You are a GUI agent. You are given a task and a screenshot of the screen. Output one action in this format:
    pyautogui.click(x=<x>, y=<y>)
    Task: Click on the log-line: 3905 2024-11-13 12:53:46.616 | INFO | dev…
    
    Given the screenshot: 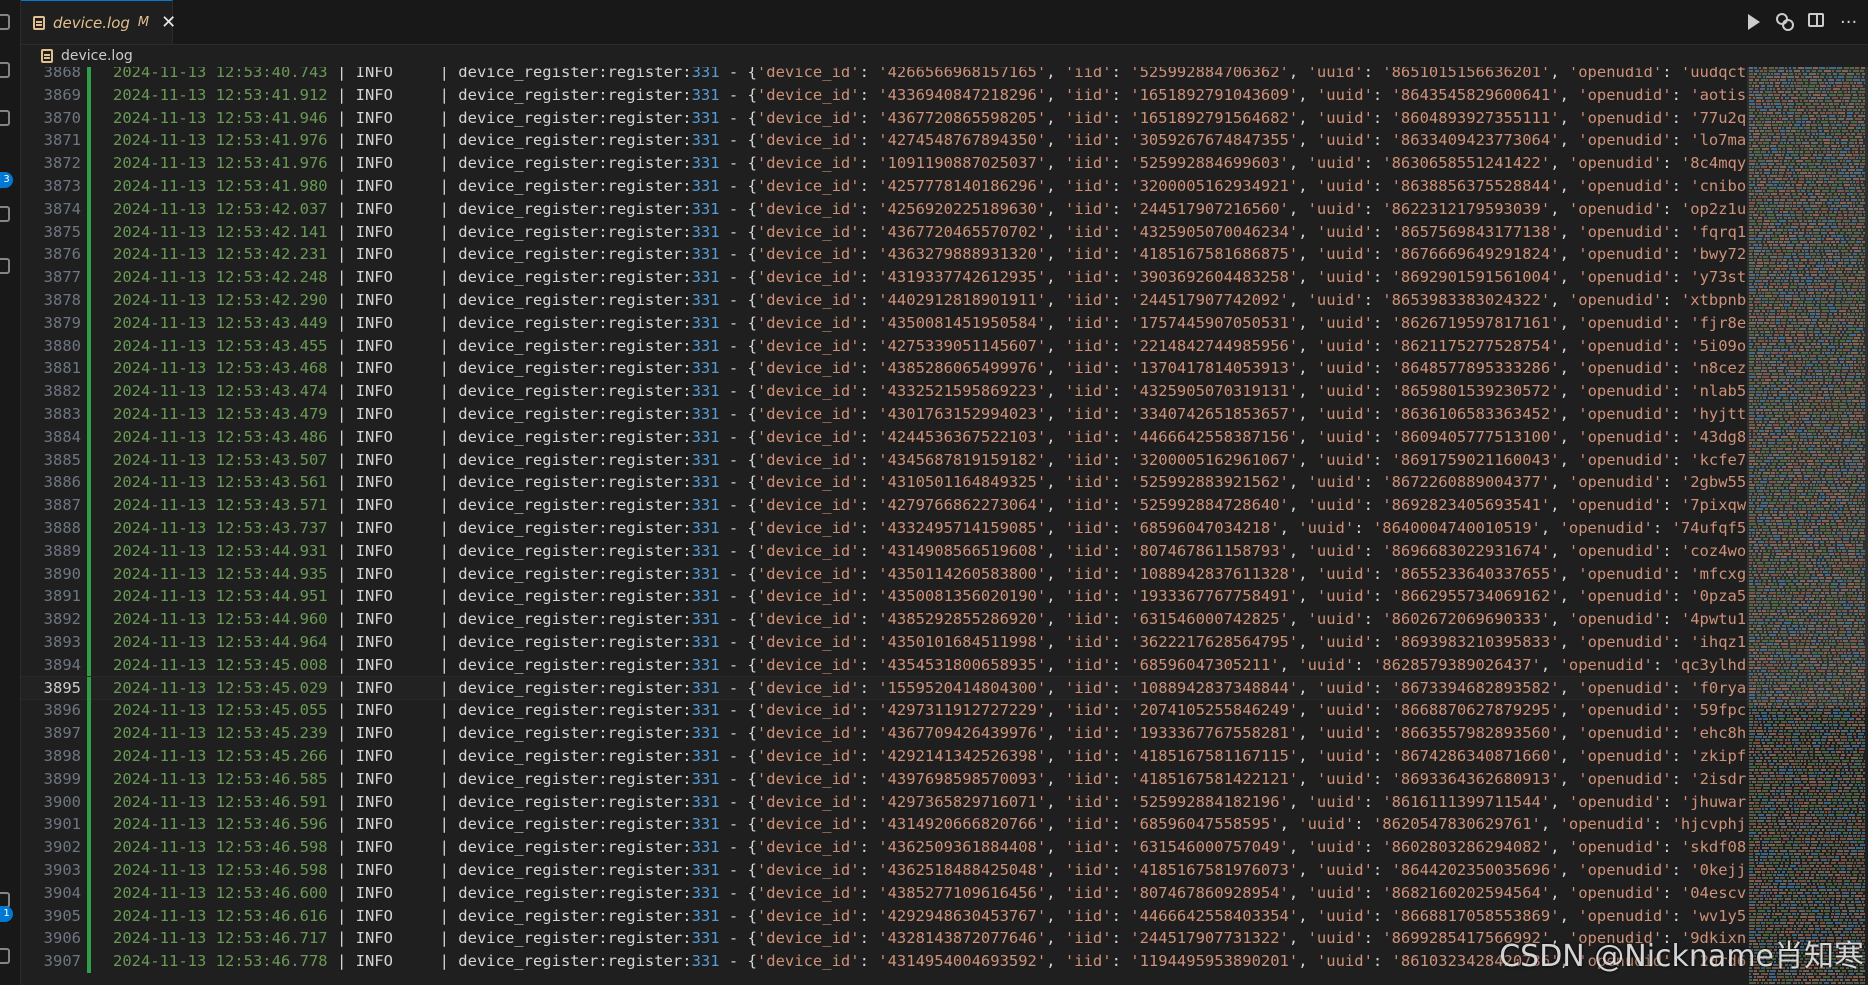 What is the action you would take?
    pyautogui.click(x=884, y=916)
    